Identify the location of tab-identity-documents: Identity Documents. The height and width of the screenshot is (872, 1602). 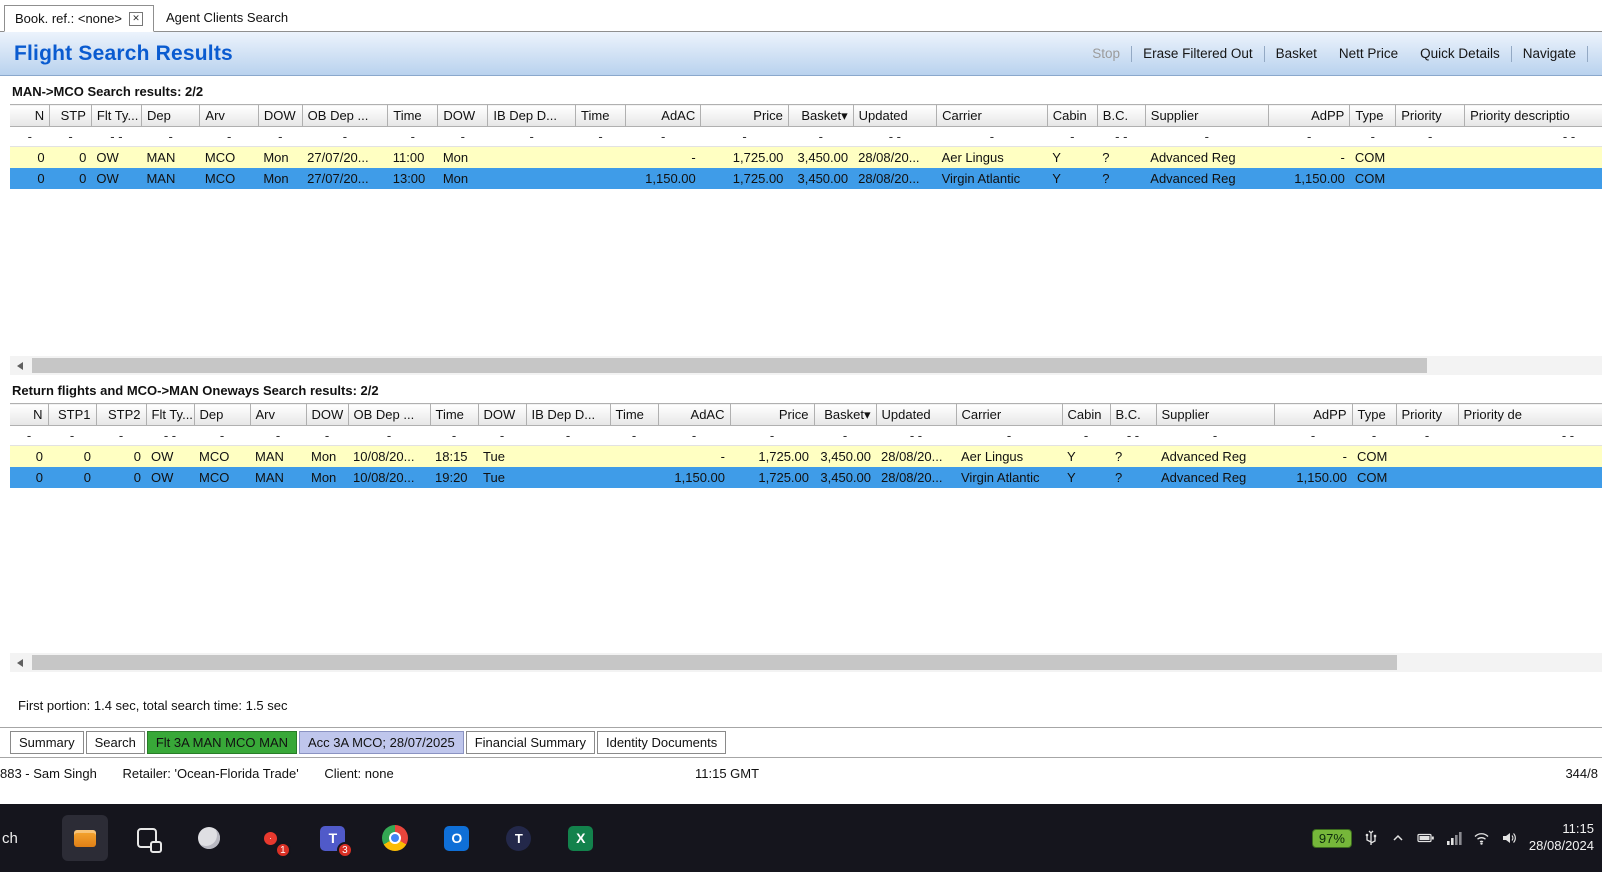
(661, 742).